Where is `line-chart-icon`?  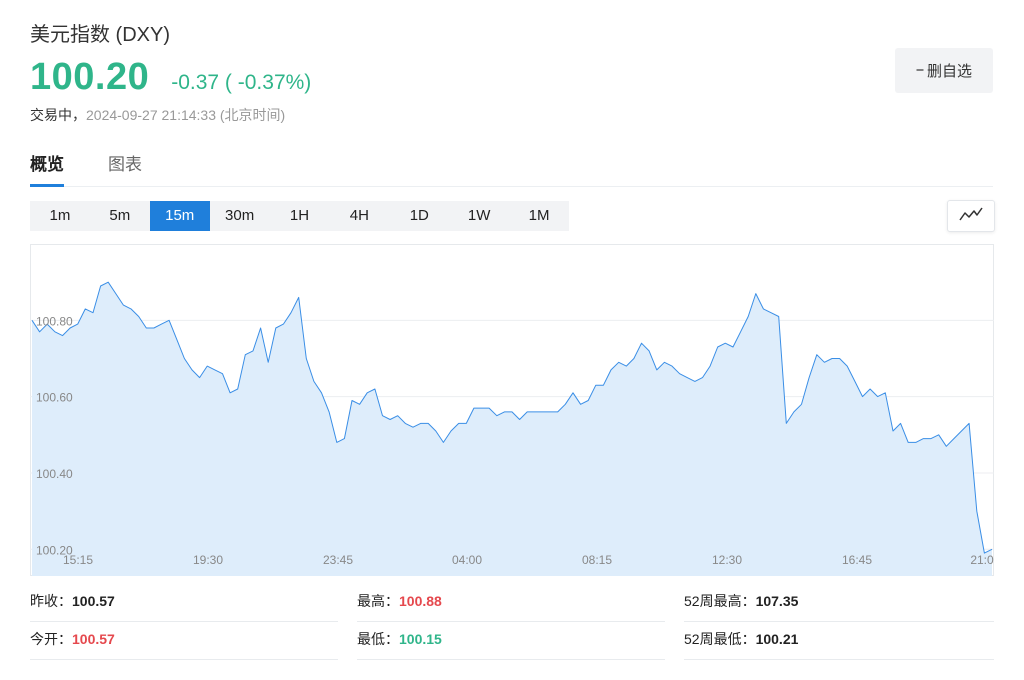 line-chart-icon is located at coordinates (971, 216).